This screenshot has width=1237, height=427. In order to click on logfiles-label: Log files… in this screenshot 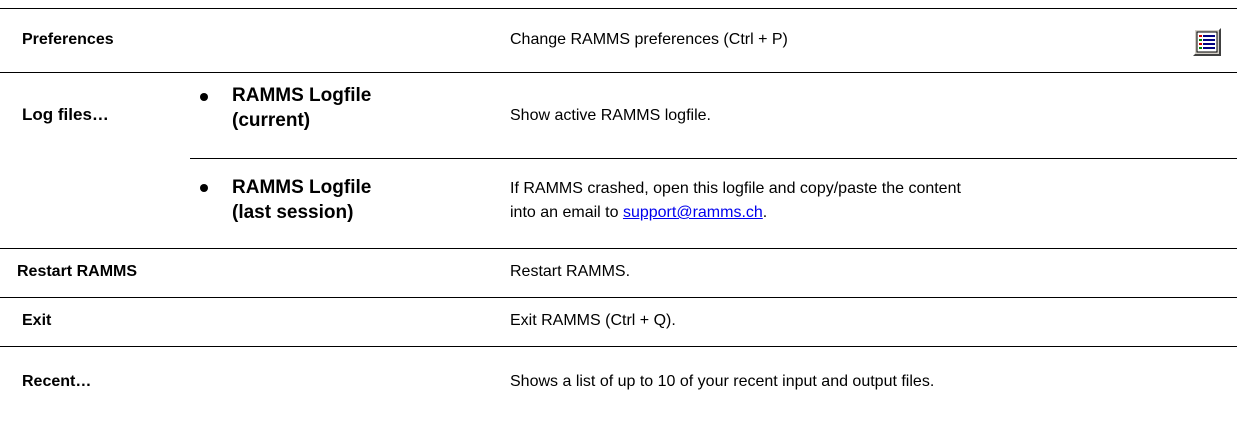, I will do `click(65, 114)`.